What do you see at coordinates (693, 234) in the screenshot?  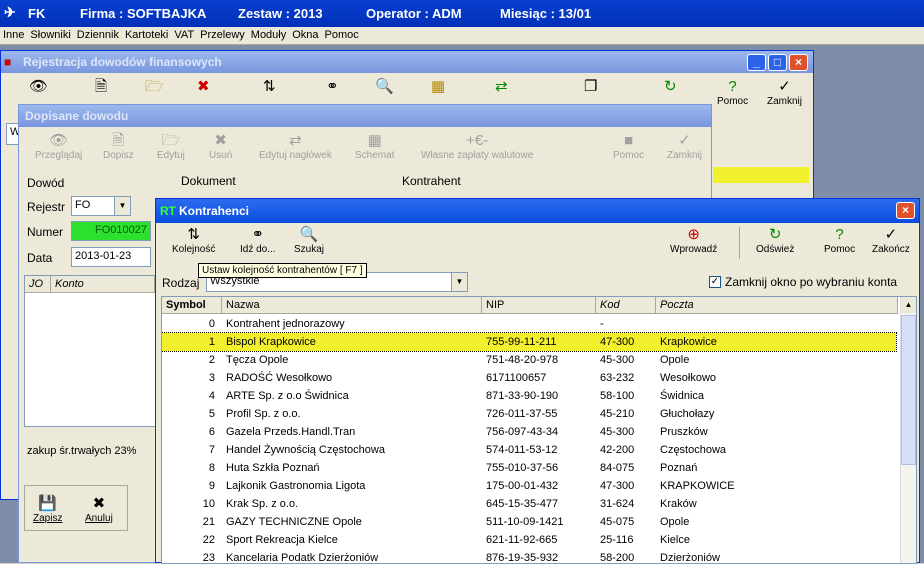 I see `target-icon: ⊕` at bounding box center [693, 234].